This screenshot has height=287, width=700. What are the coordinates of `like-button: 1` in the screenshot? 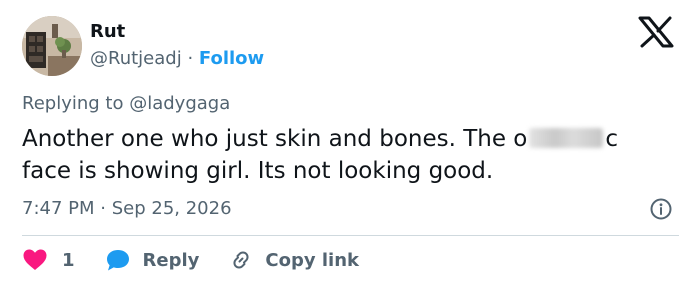 It's located at (48, 260).